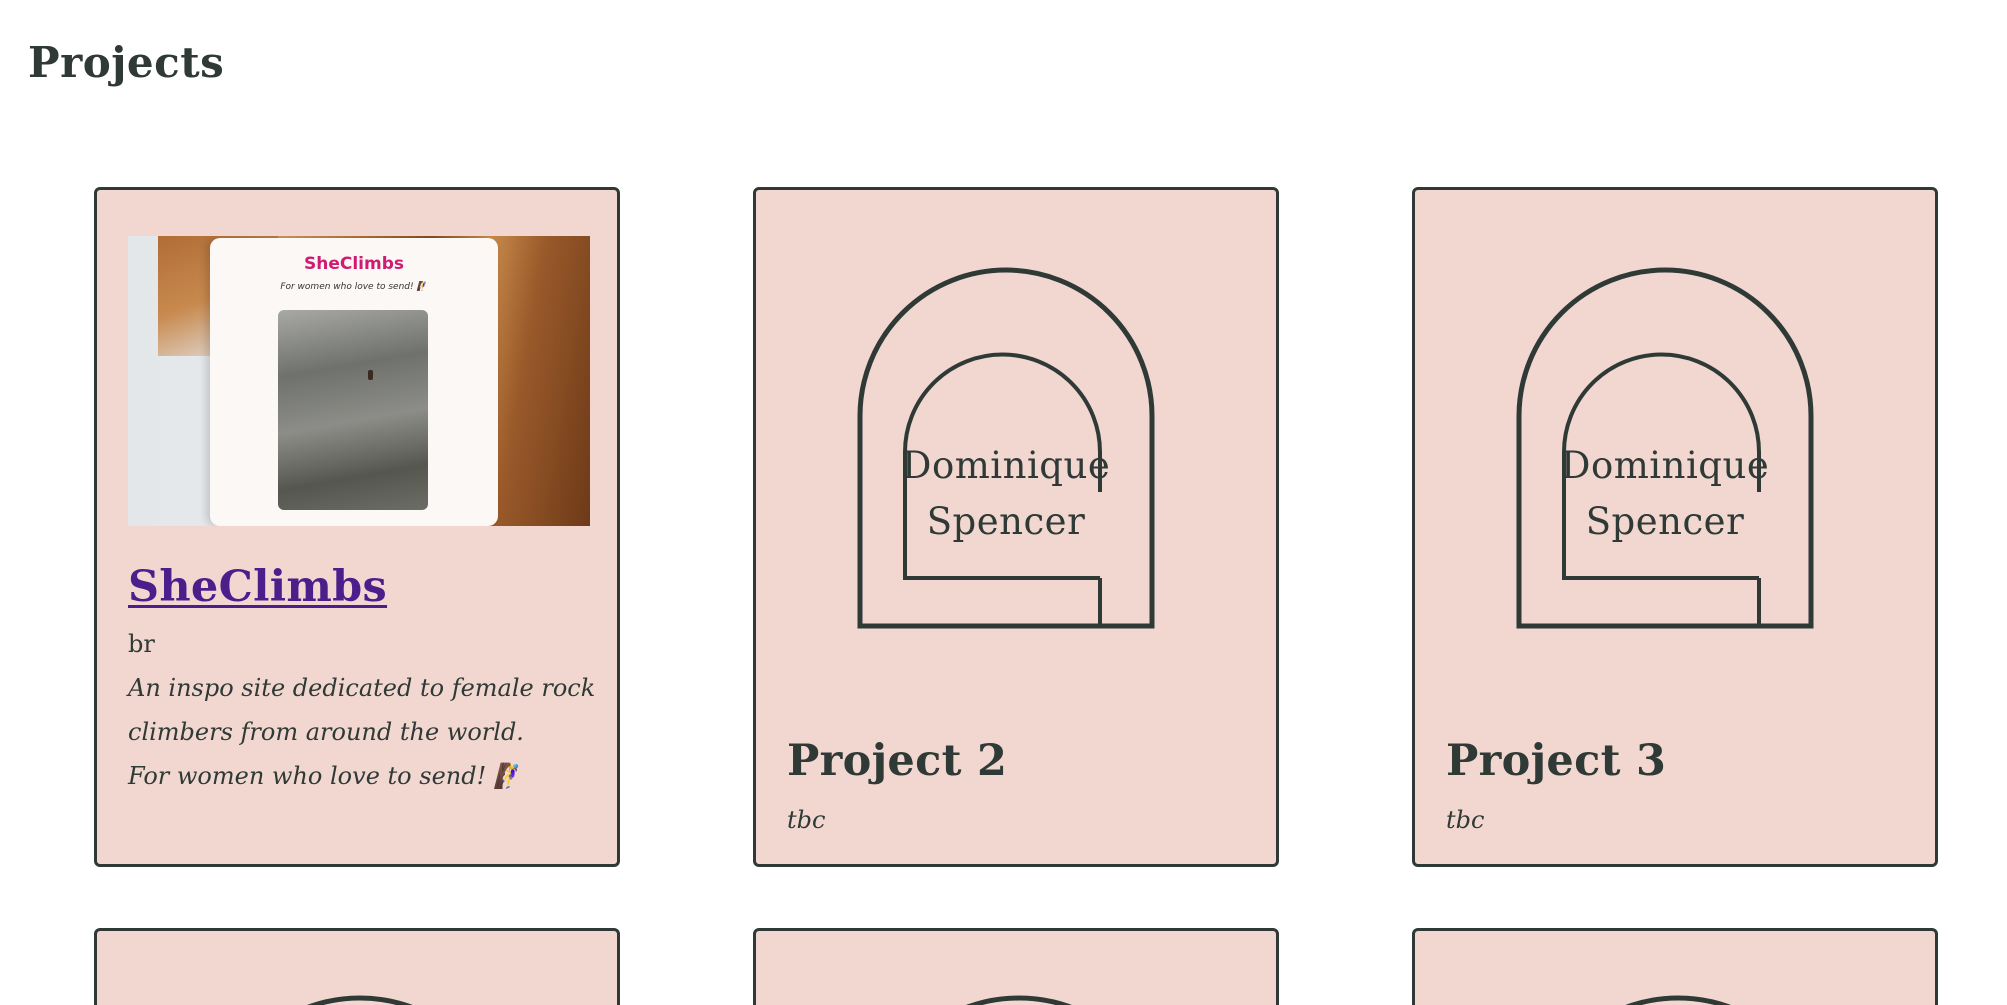 The height and width of the screenshot is (1005, 2007). I want to click on thumbnail-climber-photo, so click(353, 410).